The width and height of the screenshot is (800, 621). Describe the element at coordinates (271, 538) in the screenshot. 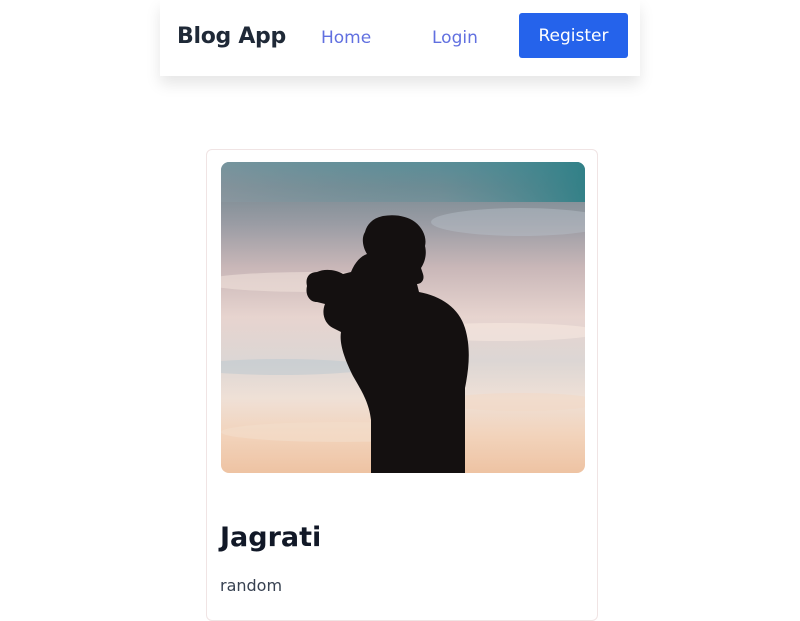

I see `post-title: Jagrati` at that location.